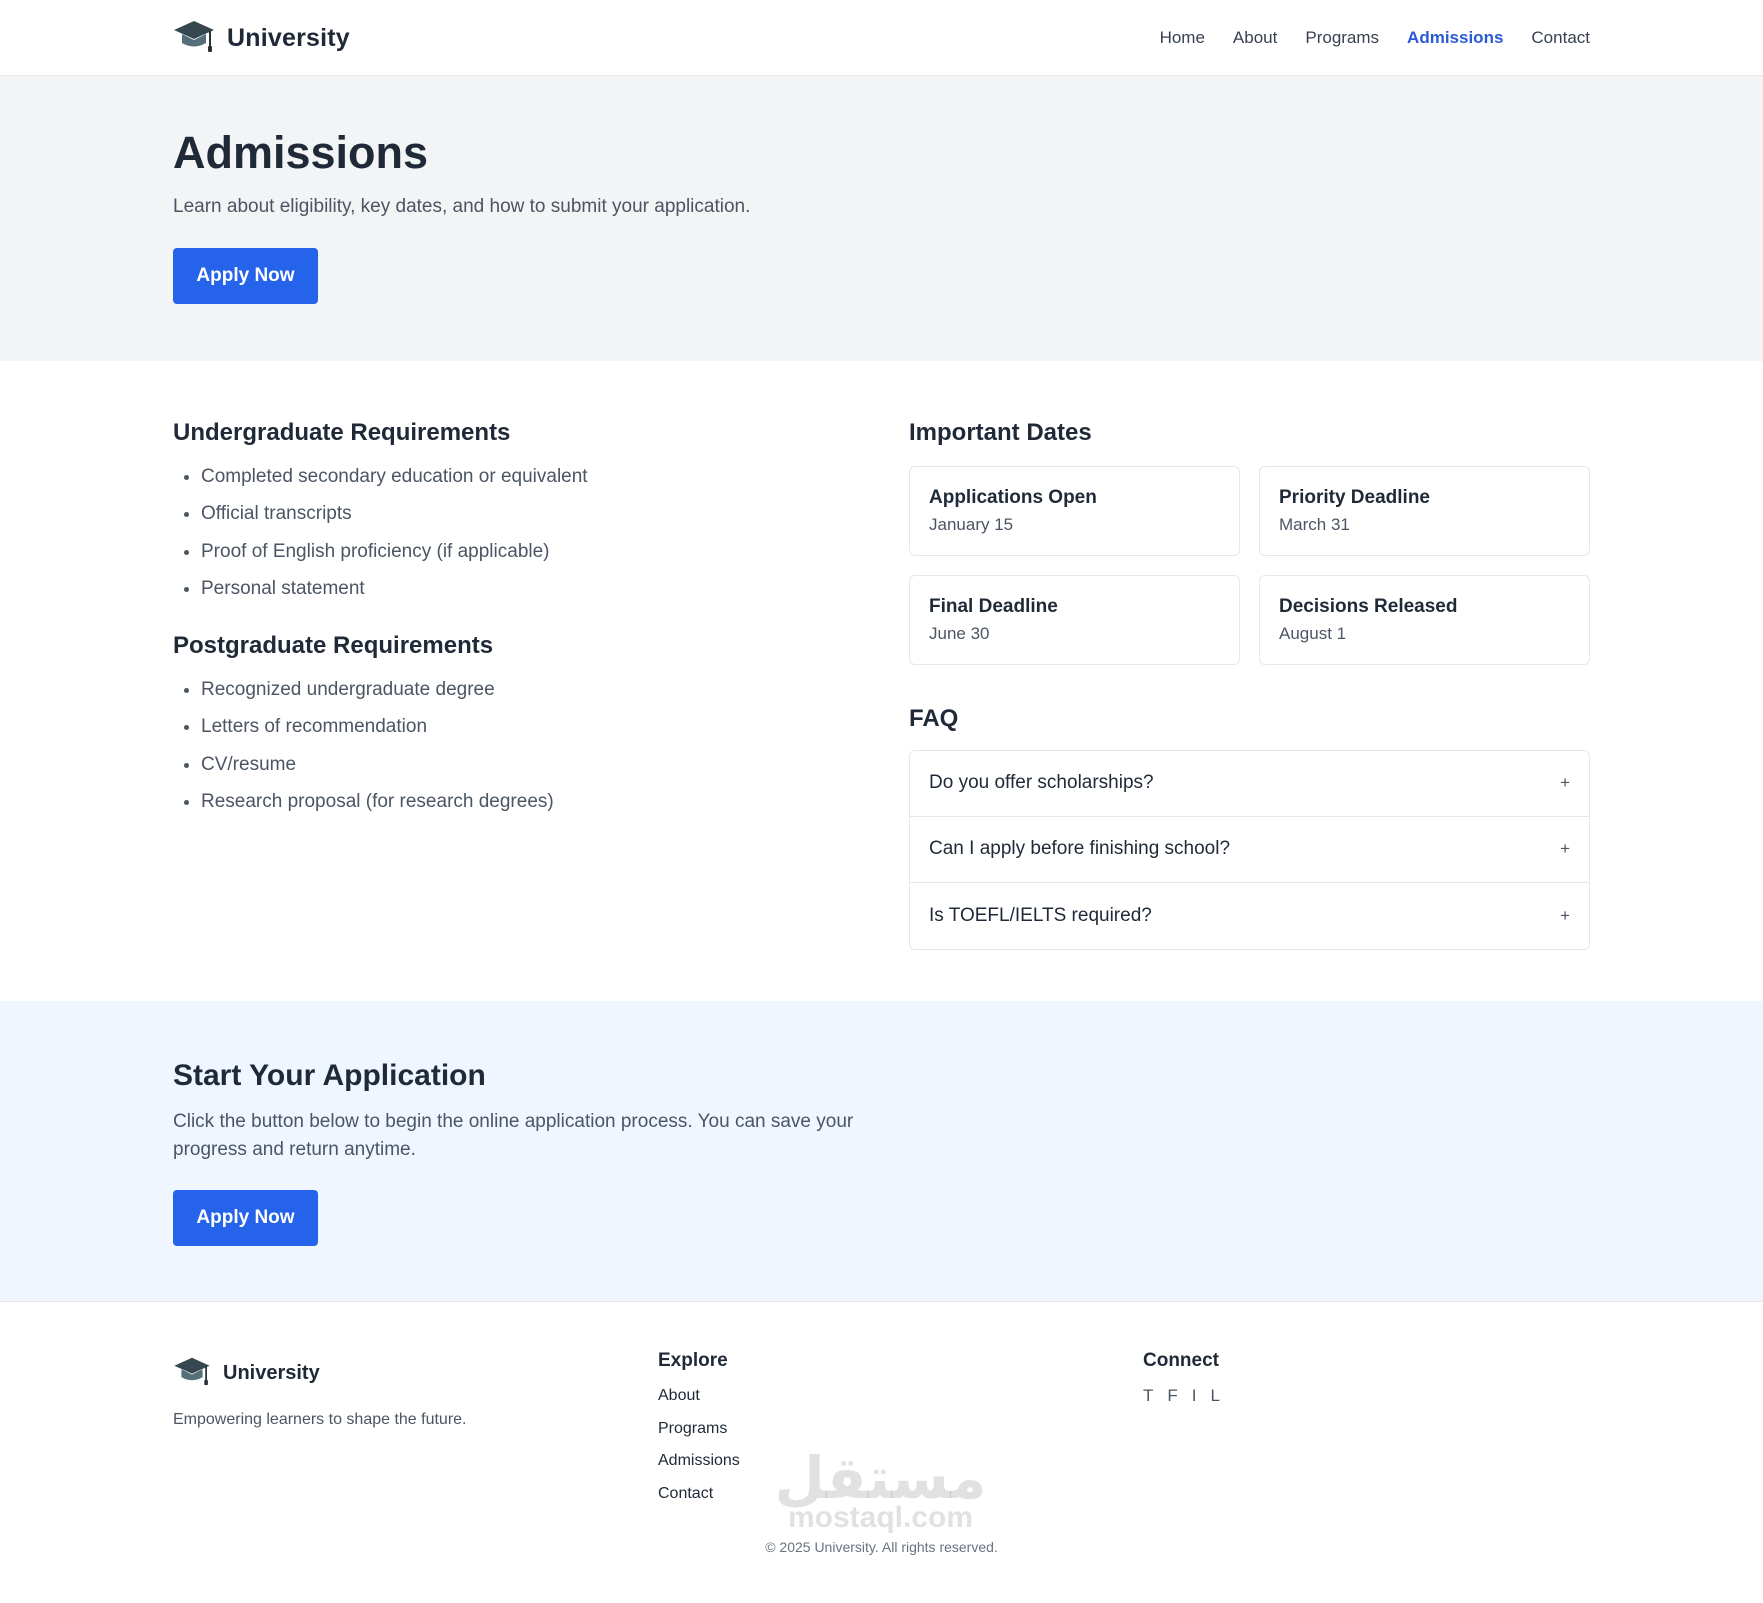 The image size is (1763, 1603). What do you see at coordinates (993, 606) in the screenshot?
I see `date-label: Final Deadline` at bounding box center [993, 606].